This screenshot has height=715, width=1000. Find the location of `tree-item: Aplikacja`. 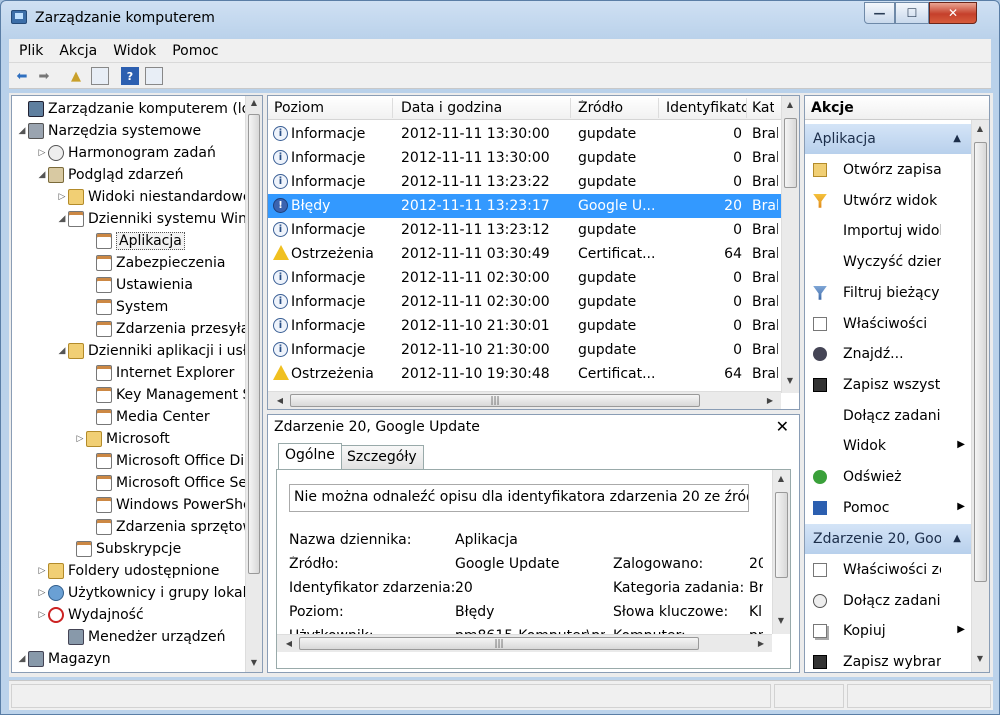

tree-item: Aplikacja is located at coordinates (134, 241).